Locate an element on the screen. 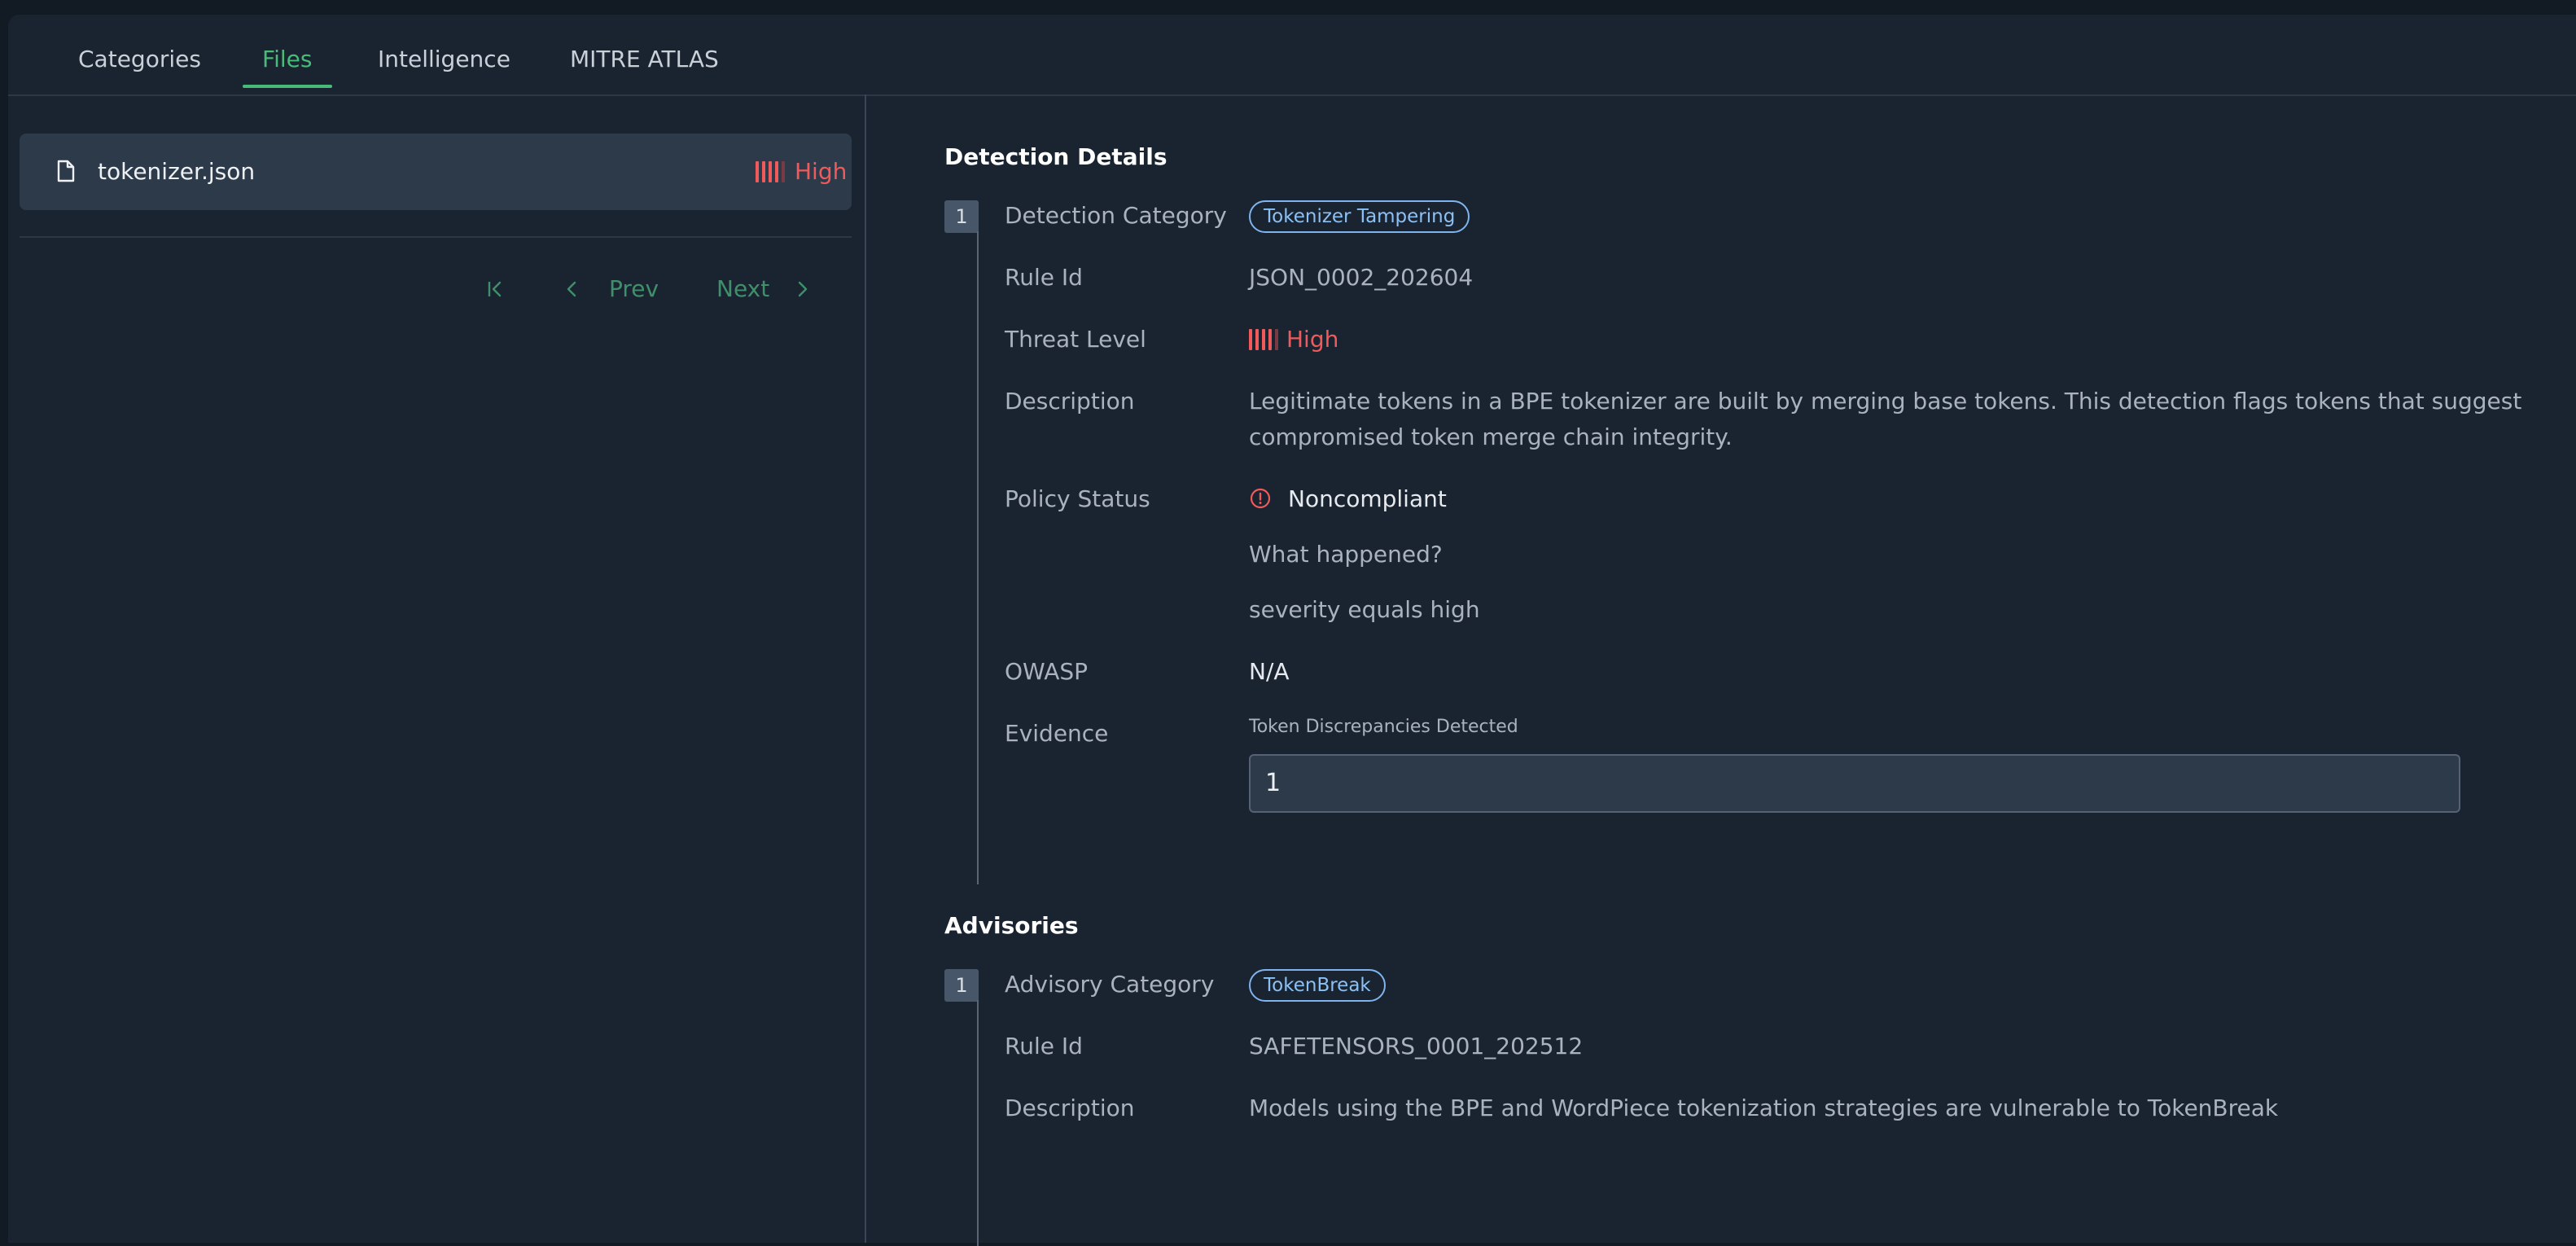 The height and width of the screenshot is (1246, 2576). detection-category-pill: Tokenizer Tampering is located at coordinates (1359, 216).